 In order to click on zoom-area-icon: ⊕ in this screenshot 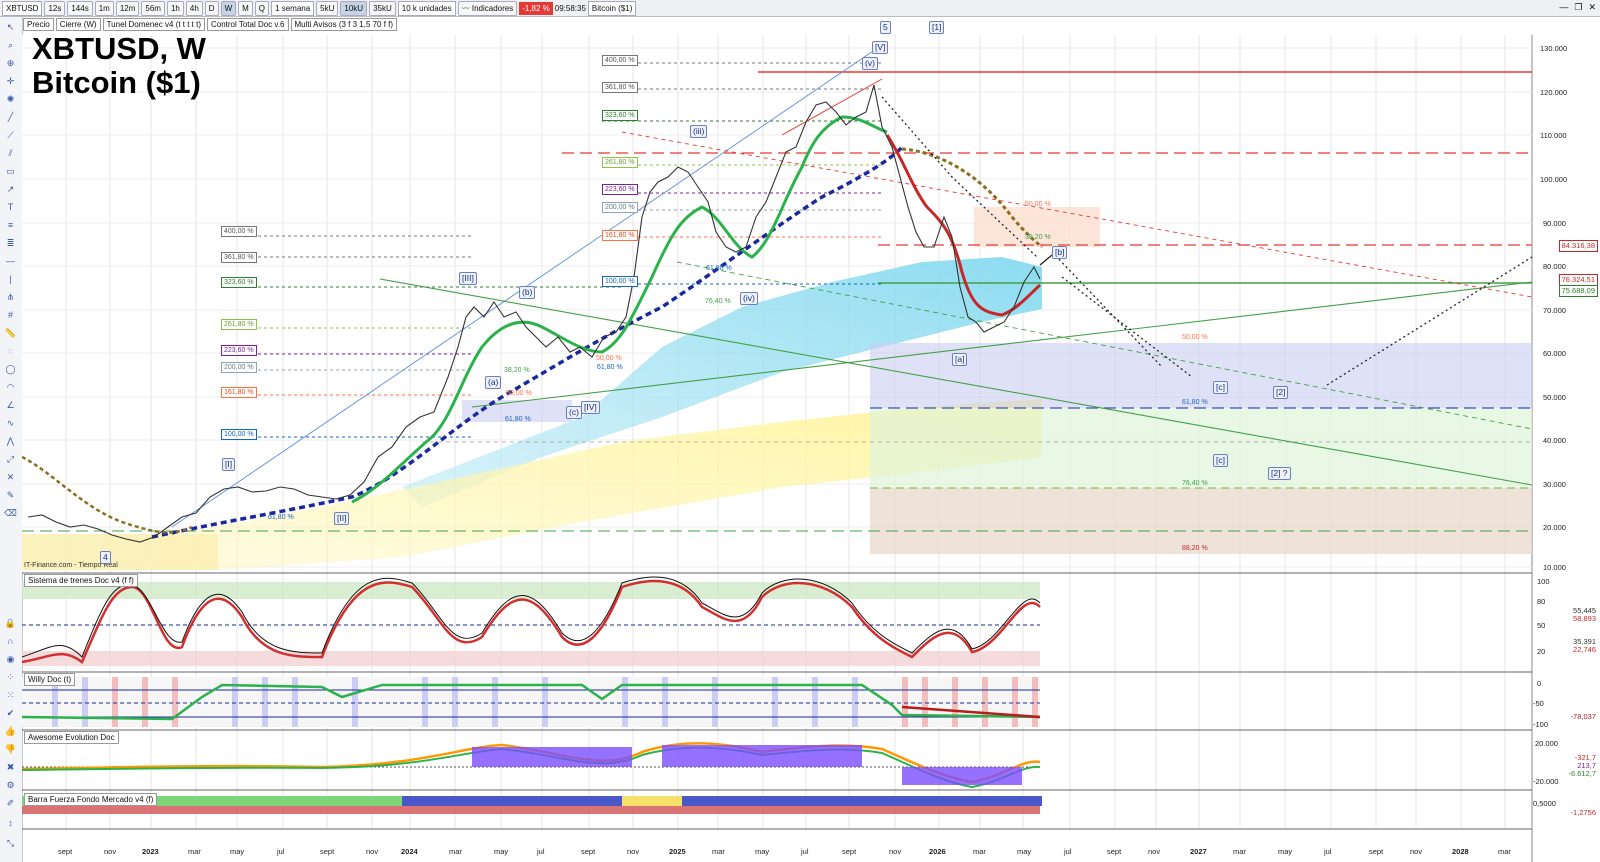, I will do `click(10, 63)`.